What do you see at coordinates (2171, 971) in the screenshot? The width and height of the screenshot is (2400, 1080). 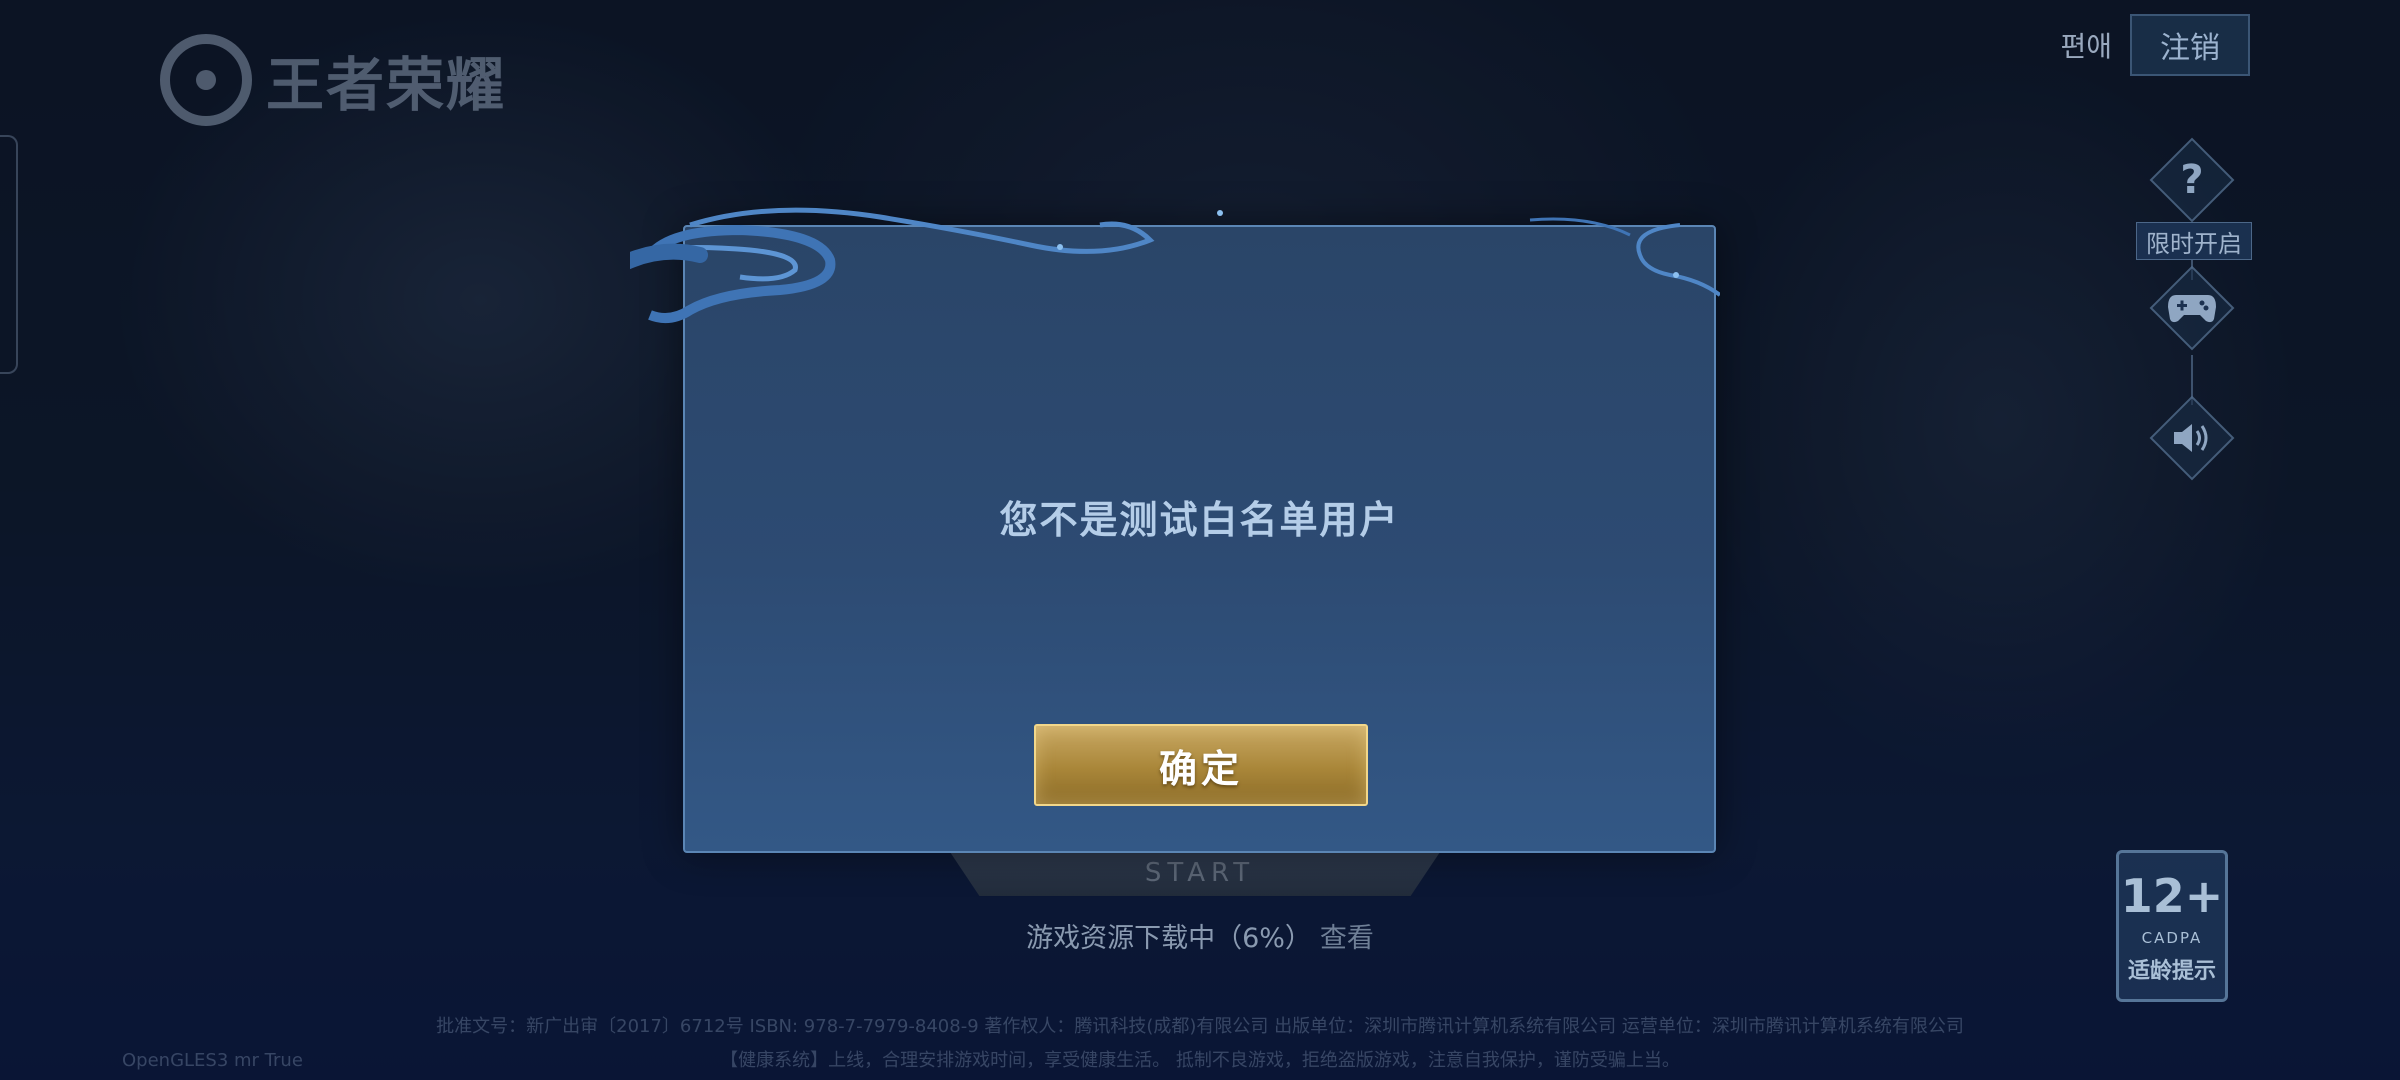 I see `age-rating-tip: 适龄提示` at bounding box center [2171, 971].